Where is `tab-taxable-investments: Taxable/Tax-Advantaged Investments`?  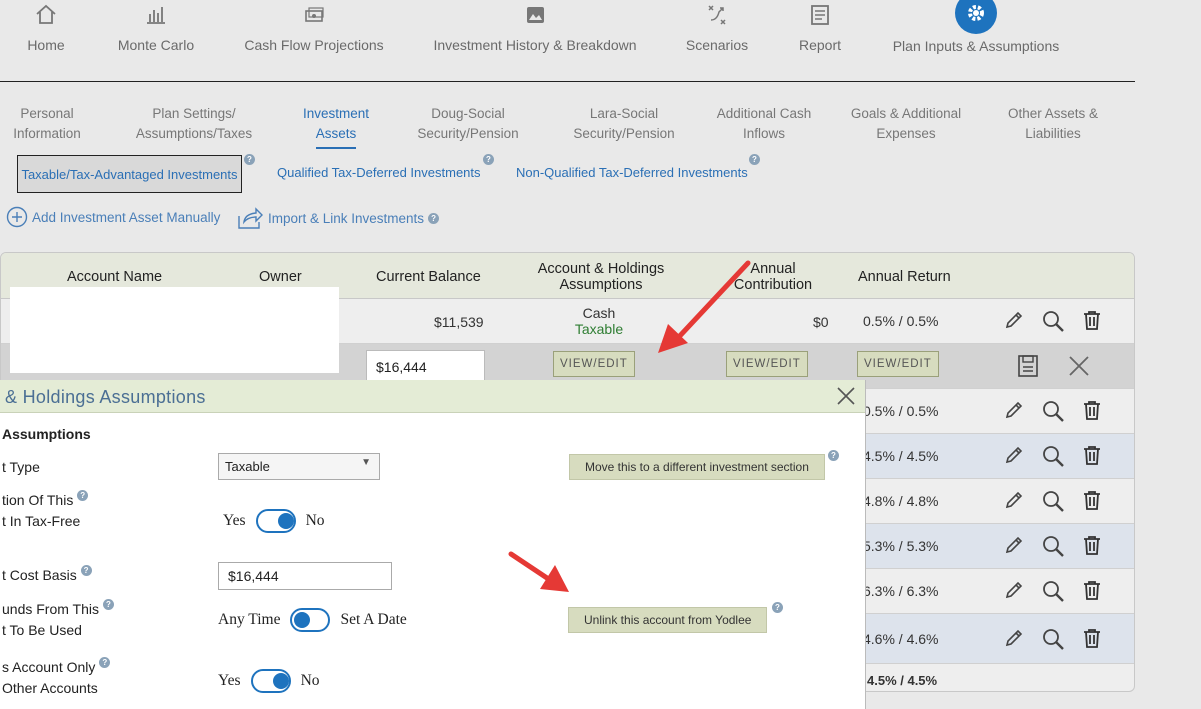
tab-taxable-investments: Taxable/Tax-Advantaged Investments is located at coordinates (129, 174).